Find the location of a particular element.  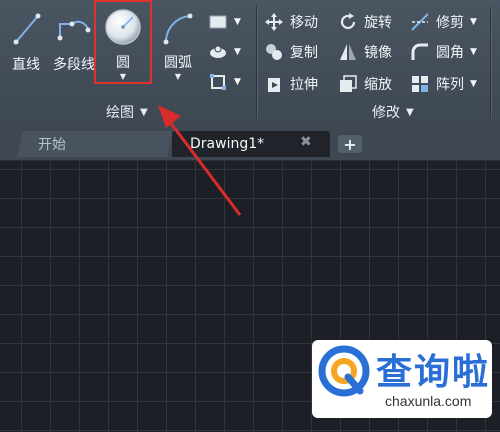

watermark-logo-icon is located at coordinates (344, 371).